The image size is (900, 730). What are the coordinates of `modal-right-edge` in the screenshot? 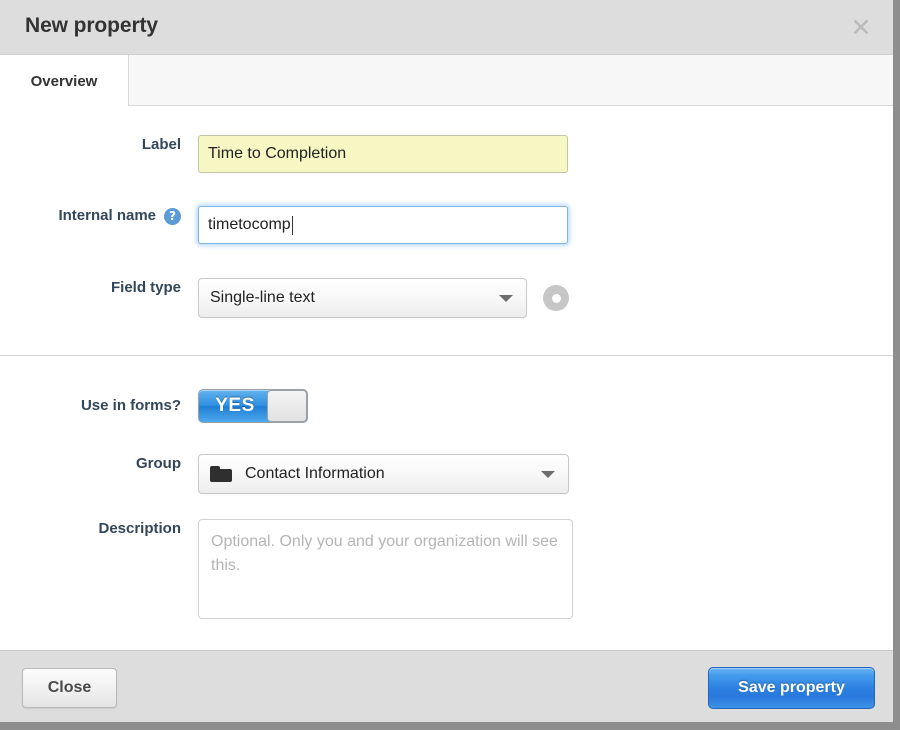 It's located at (896, 361).